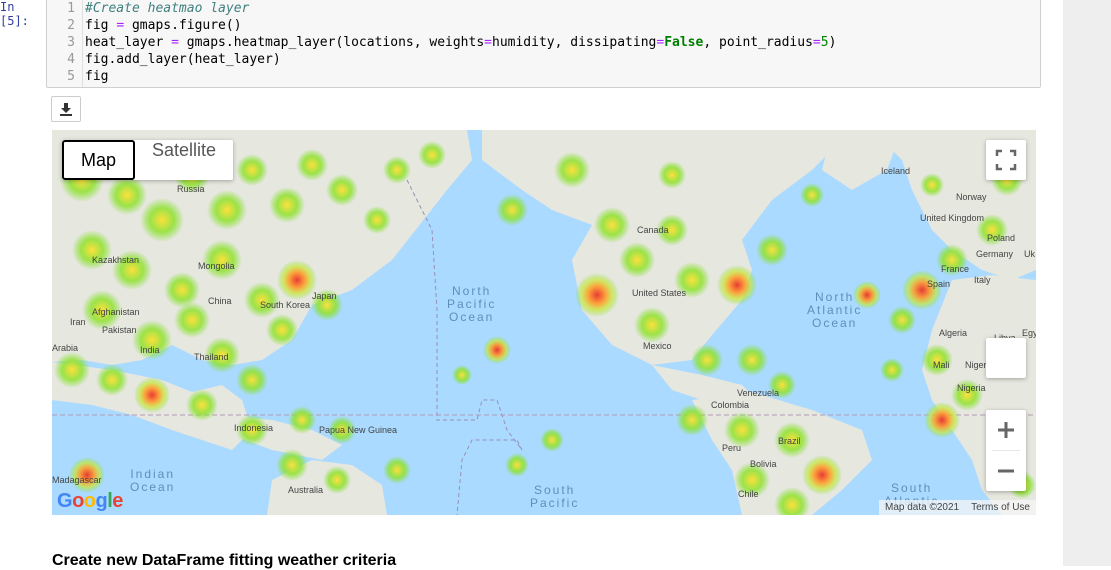  I want to click on code-text: fig.add_layer(heat_layer), so click(183, 59).